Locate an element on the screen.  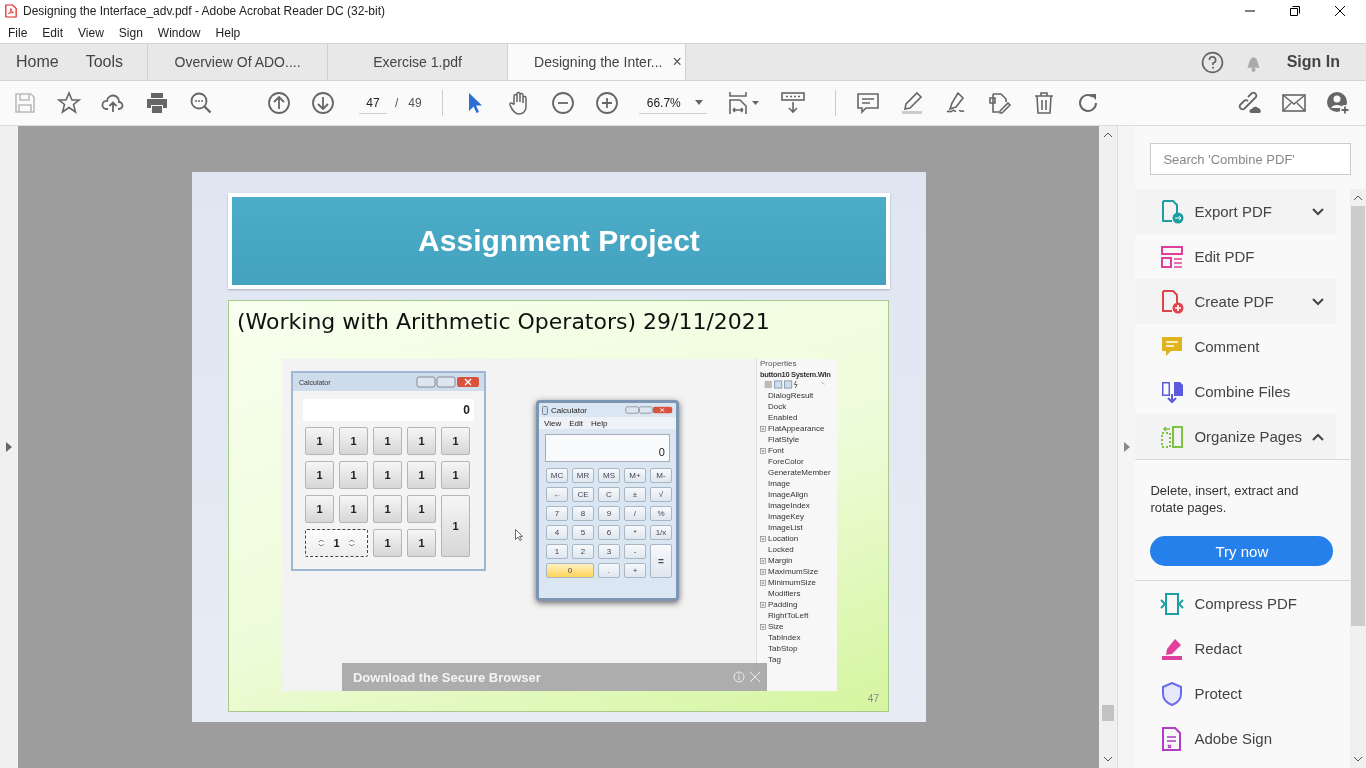
print-icon is located at coordinates (157, 103).